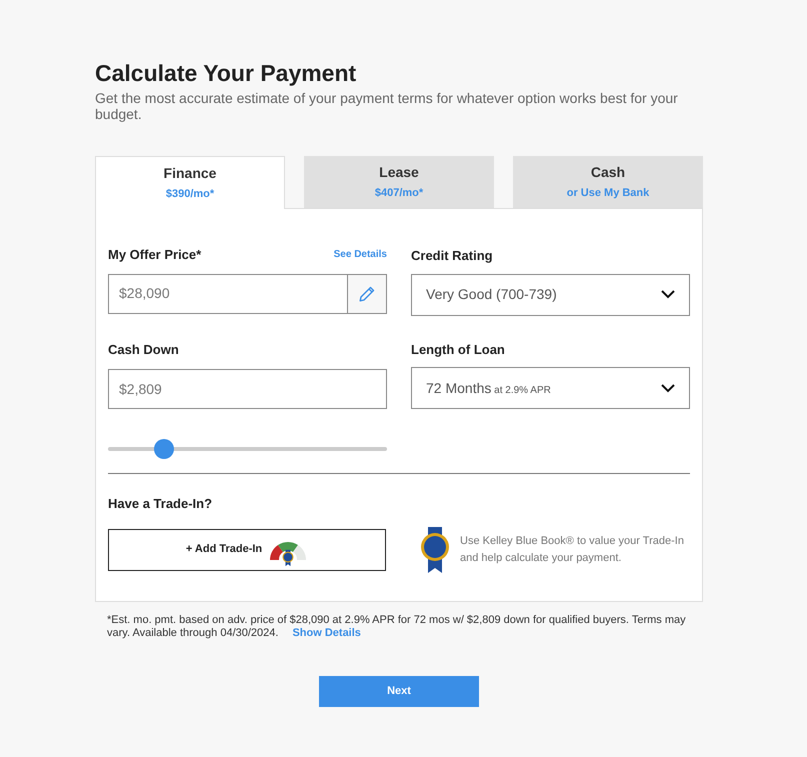 This screenshot has width=807, height=757. I want to click on add-trade-in-button: + Add Trade-In, so click(247, 549).